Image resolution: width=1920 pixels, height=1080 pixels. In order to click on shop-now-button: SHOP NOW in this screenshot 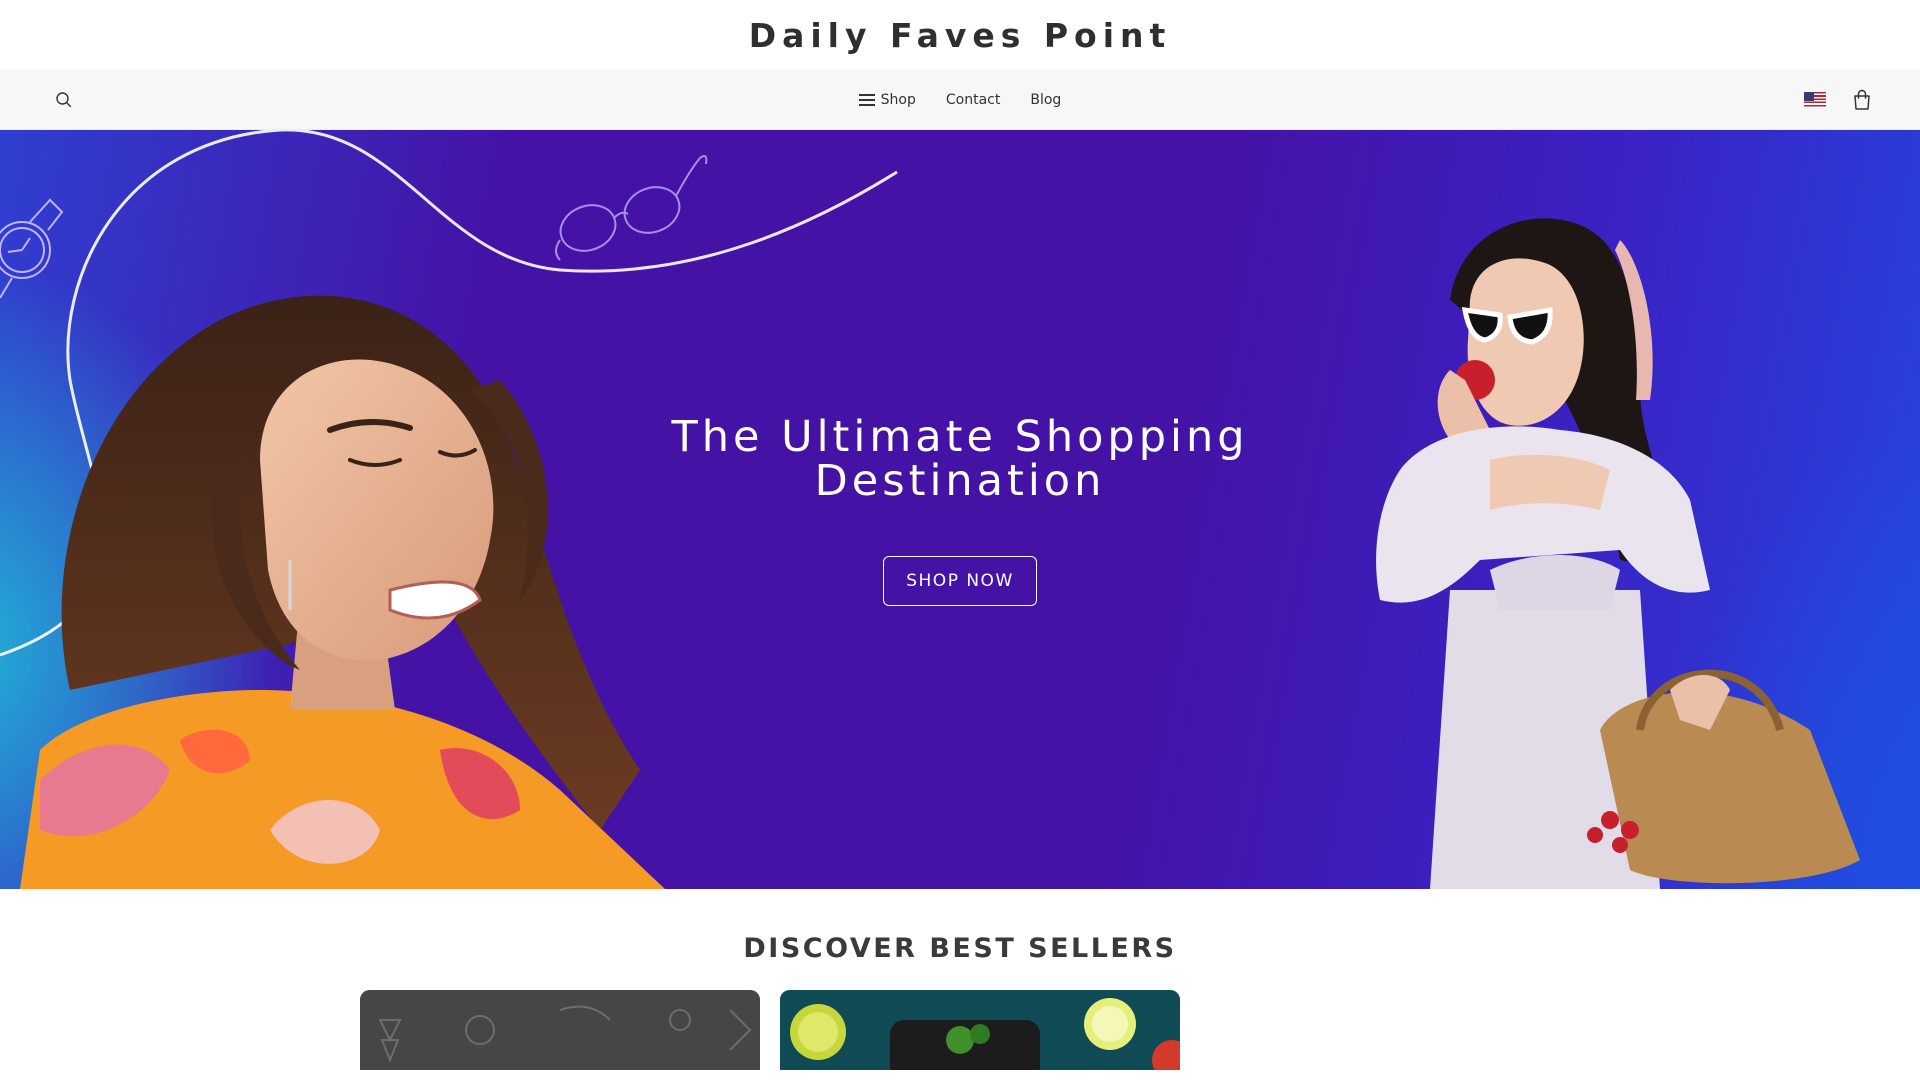, I will do `click(960, 581)`.